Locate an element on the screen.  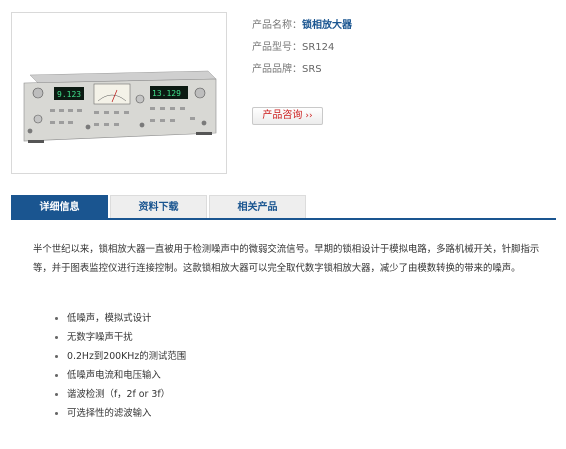
feature-item: 0.2Hz到200KHz的测试范围 is located at coordinates (120, 356).